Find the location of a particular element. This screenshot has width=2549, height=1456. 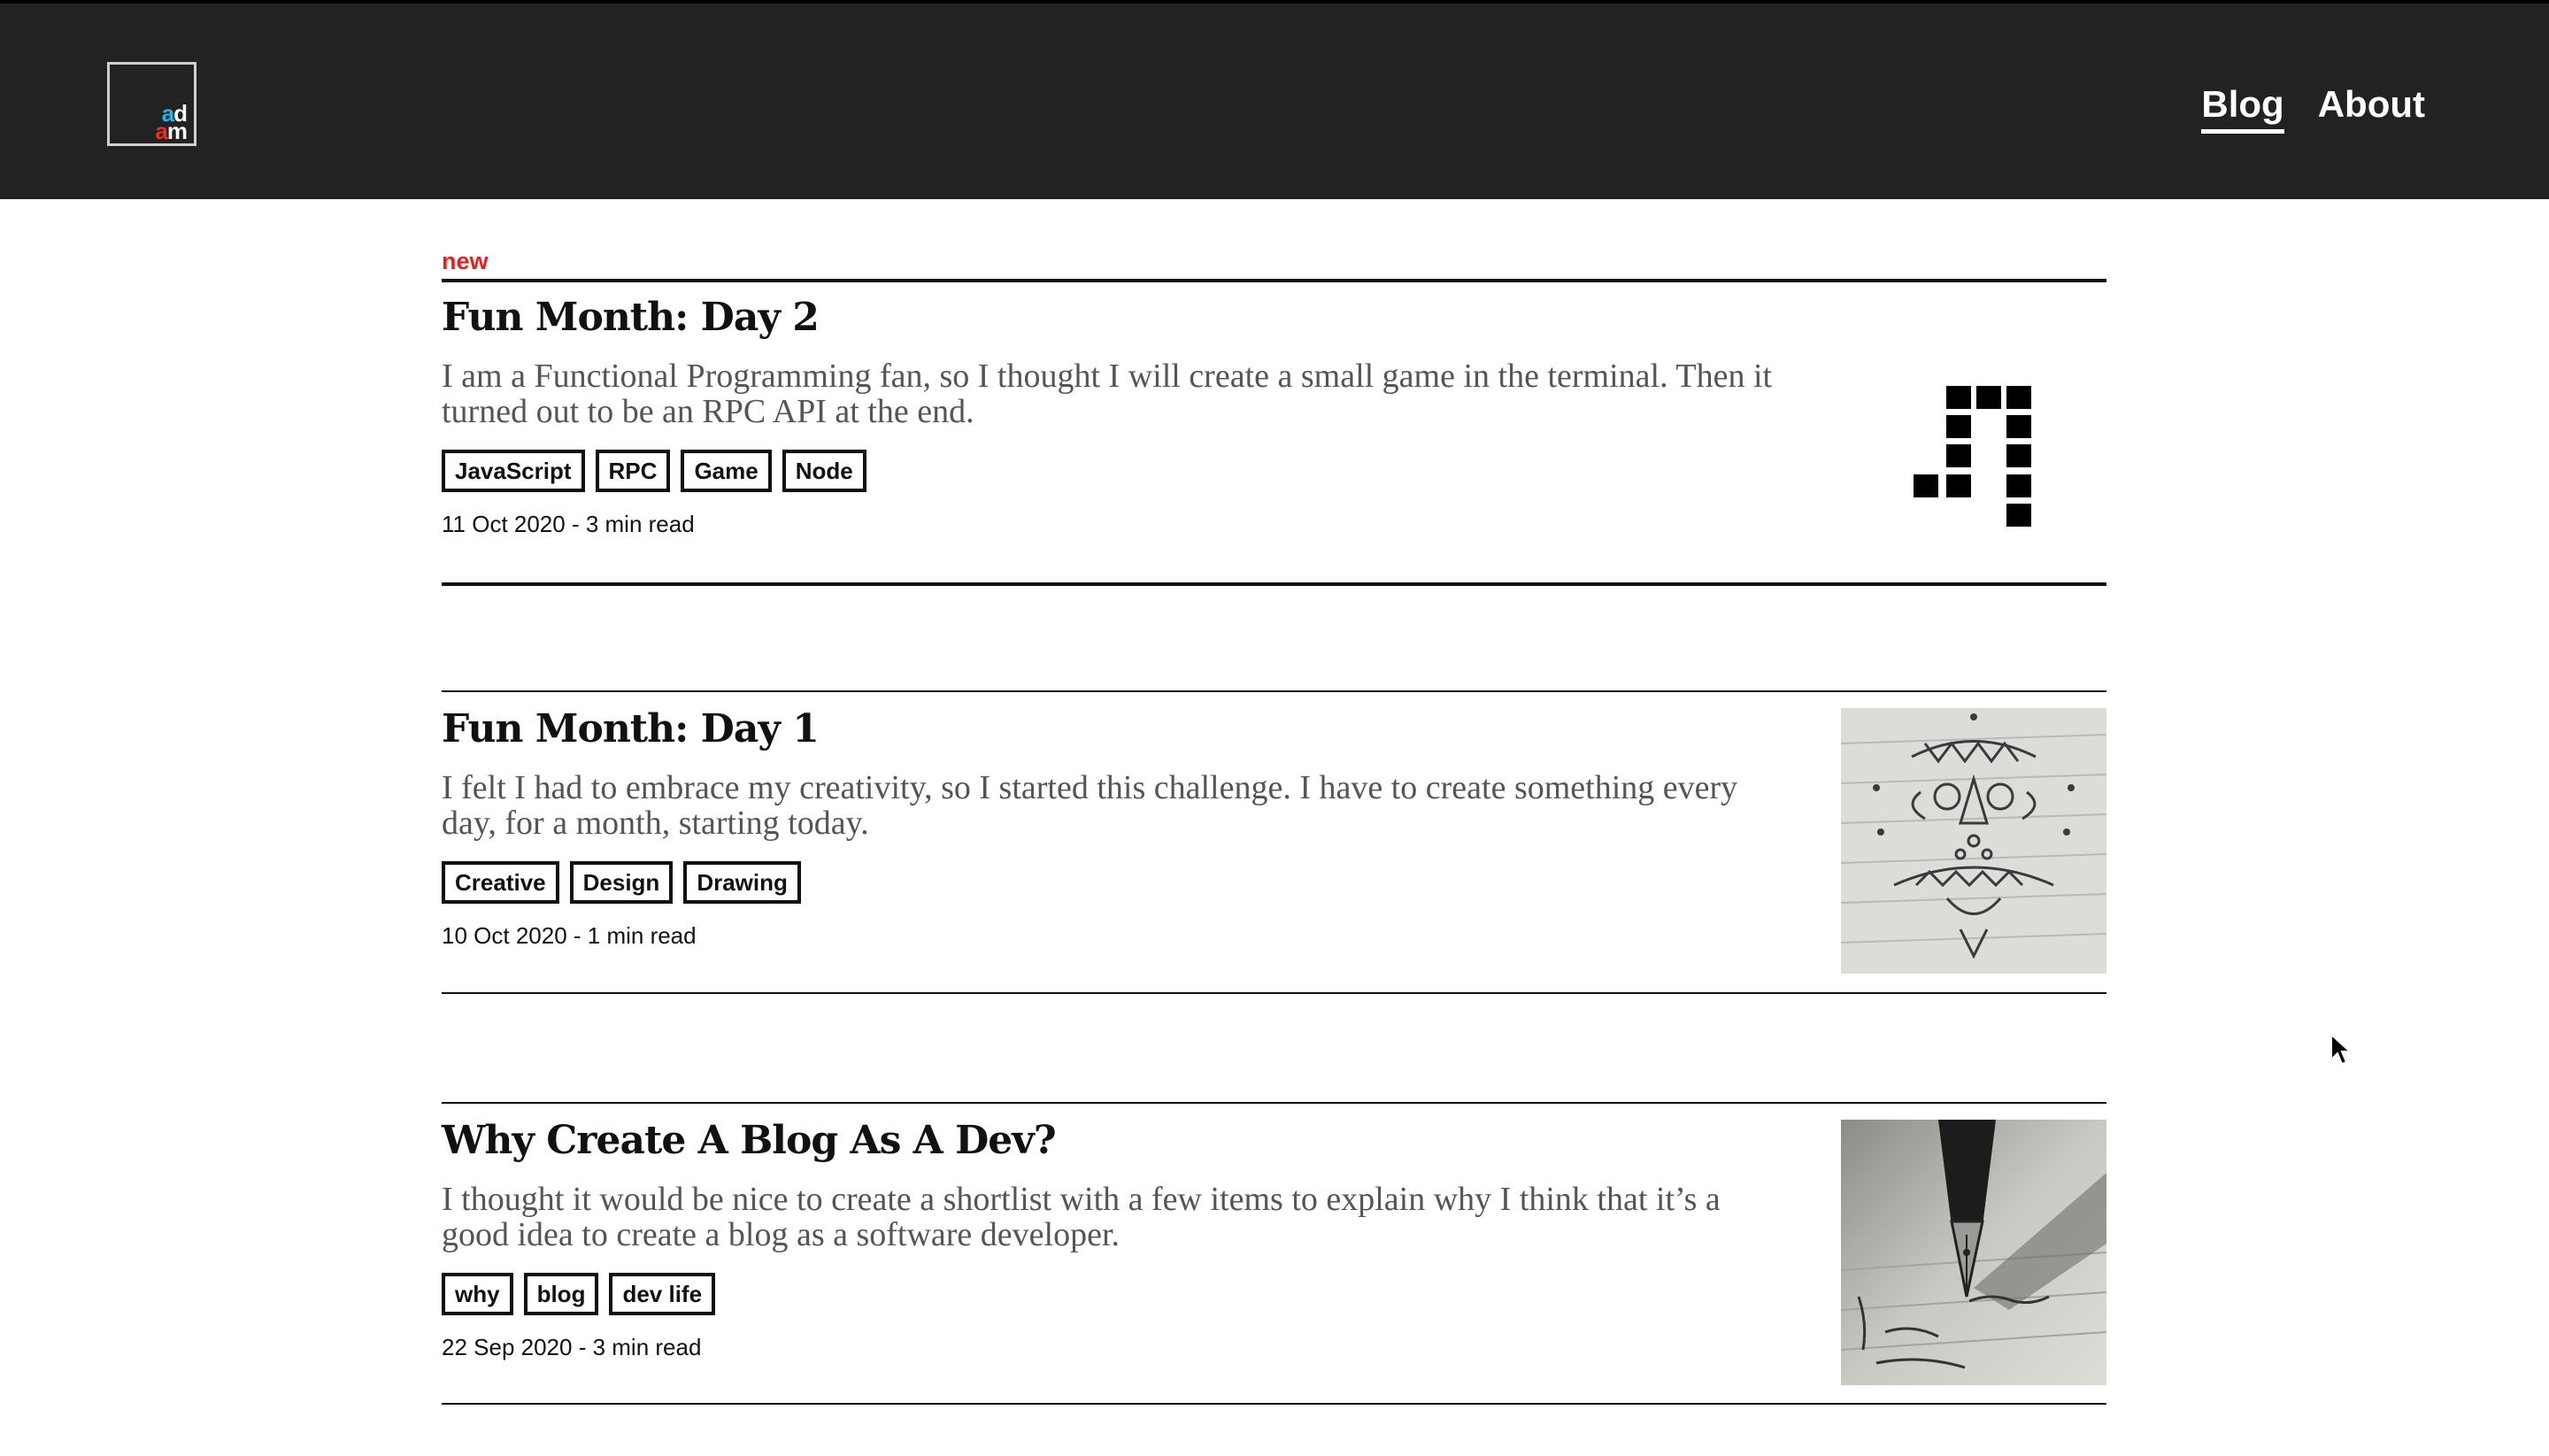

site-logo: ad am is located at coordinates (151, 104).